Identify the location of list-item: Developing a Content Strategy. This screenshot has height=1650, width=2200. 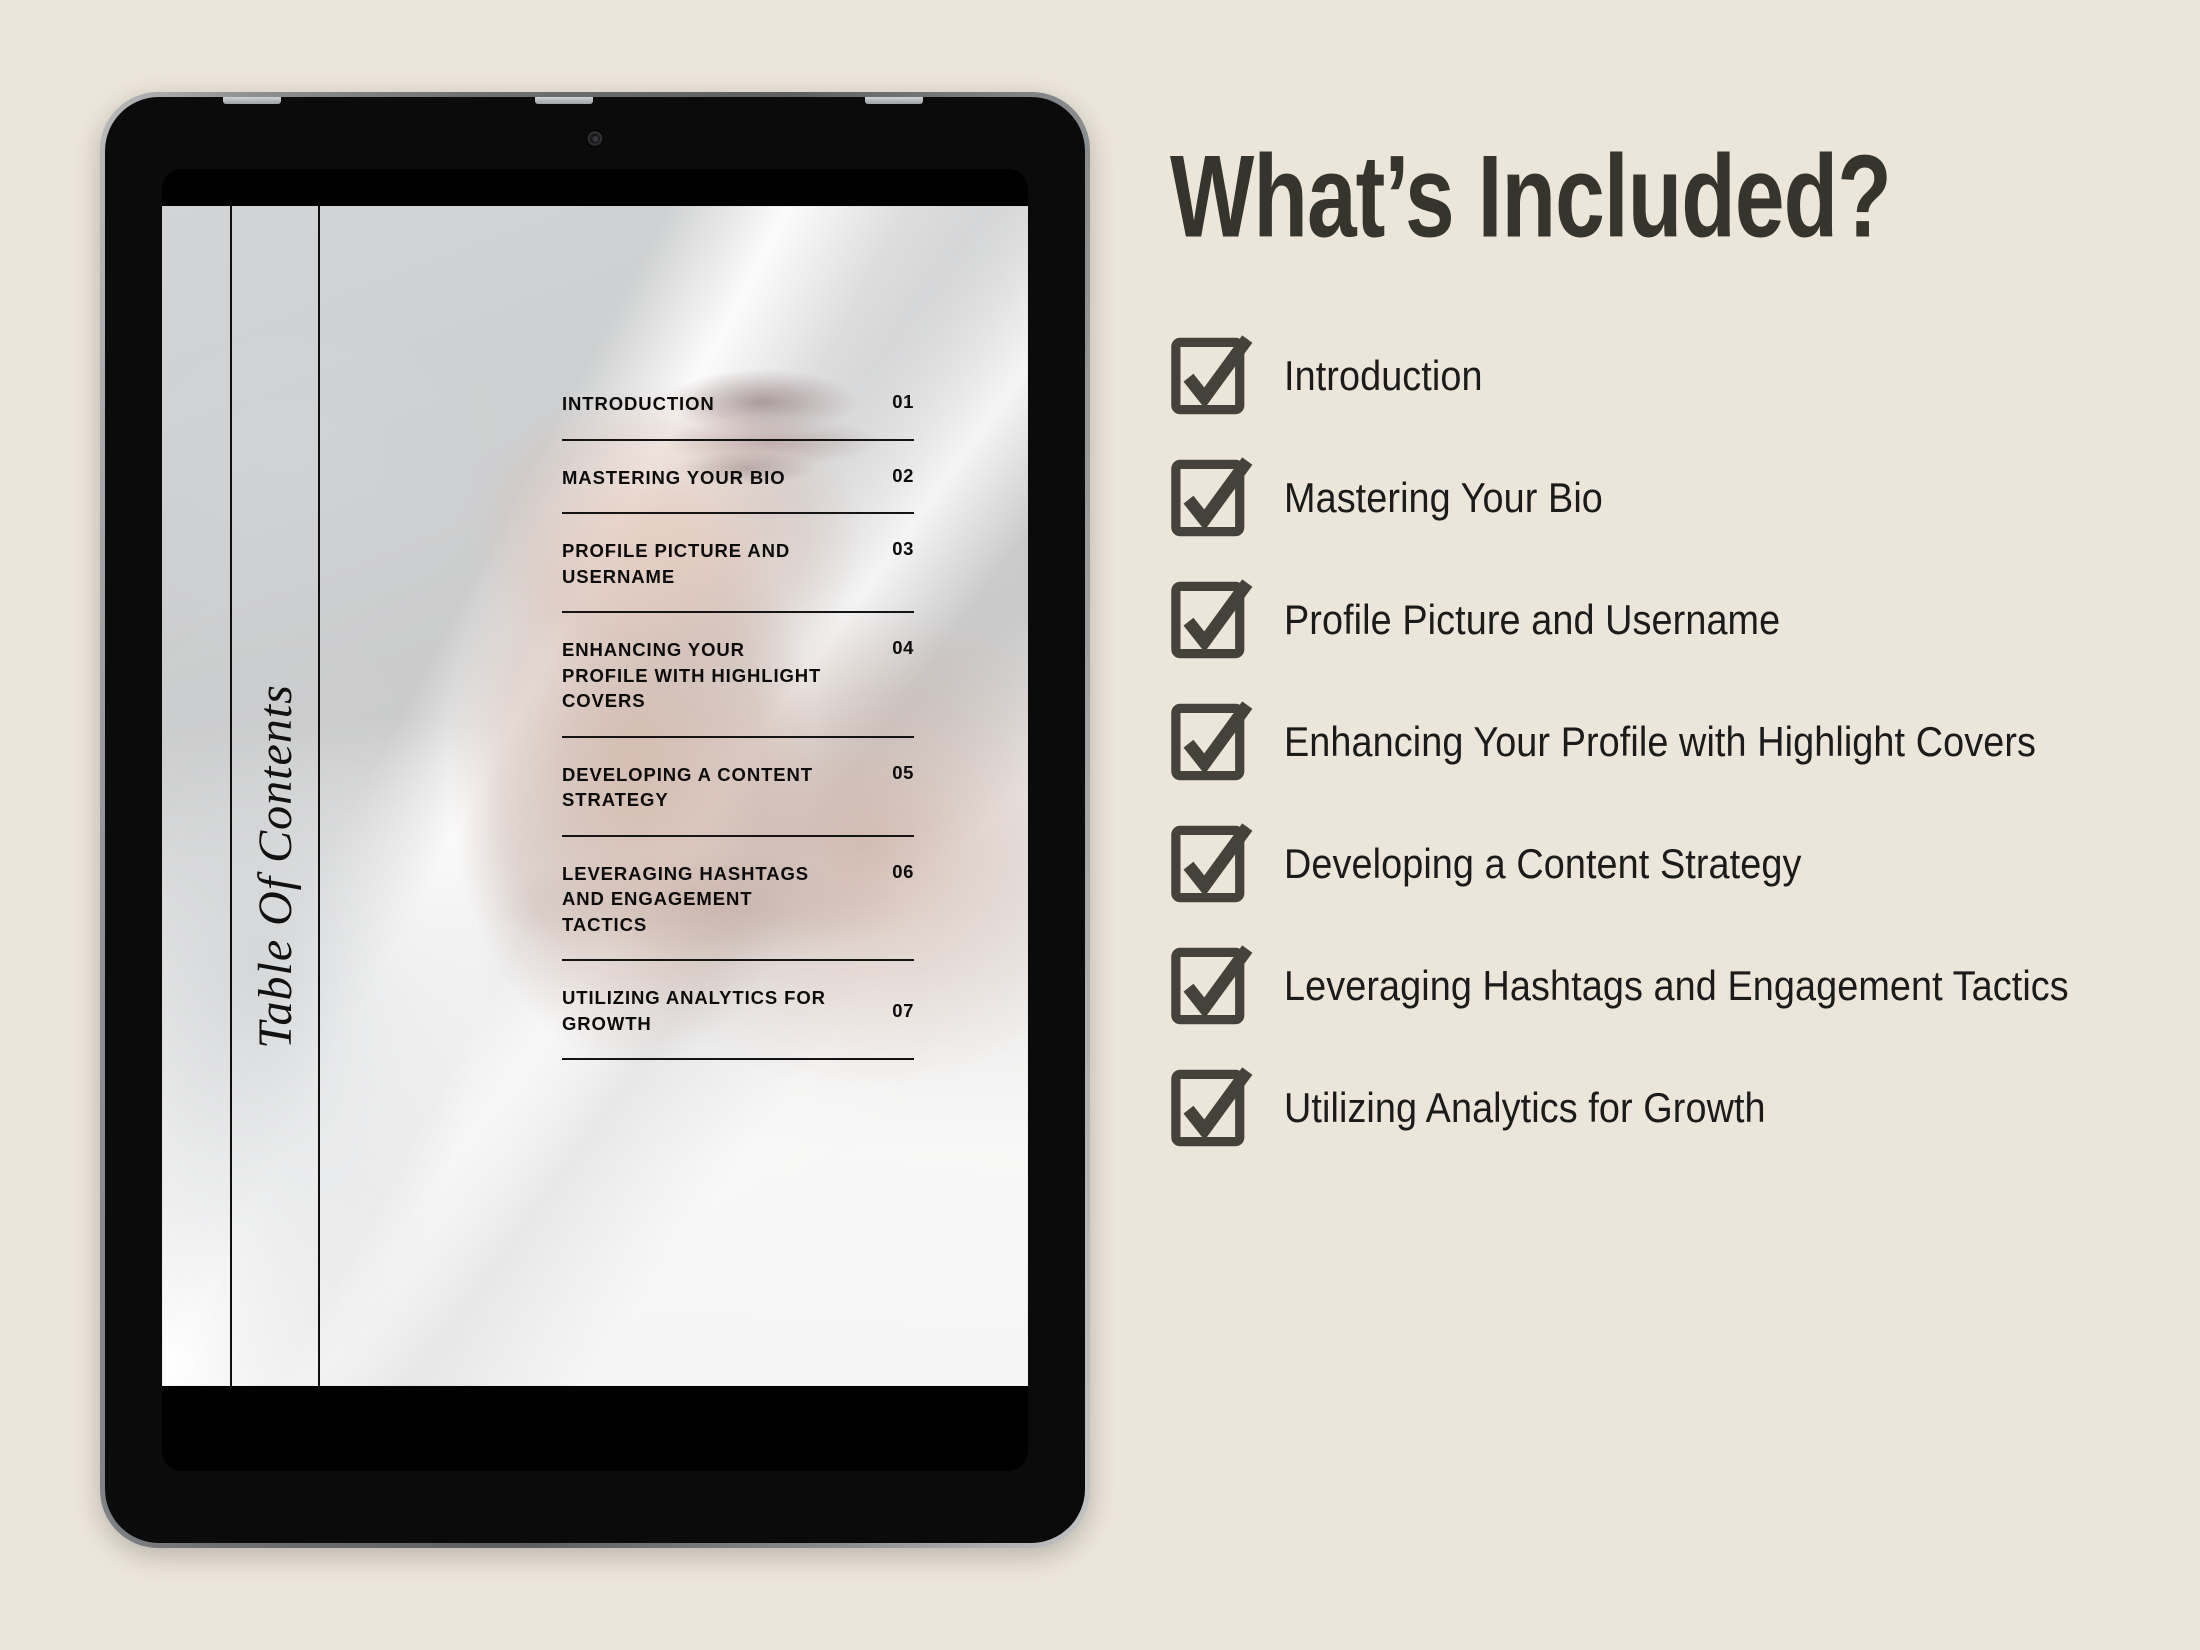
(1665, 864).